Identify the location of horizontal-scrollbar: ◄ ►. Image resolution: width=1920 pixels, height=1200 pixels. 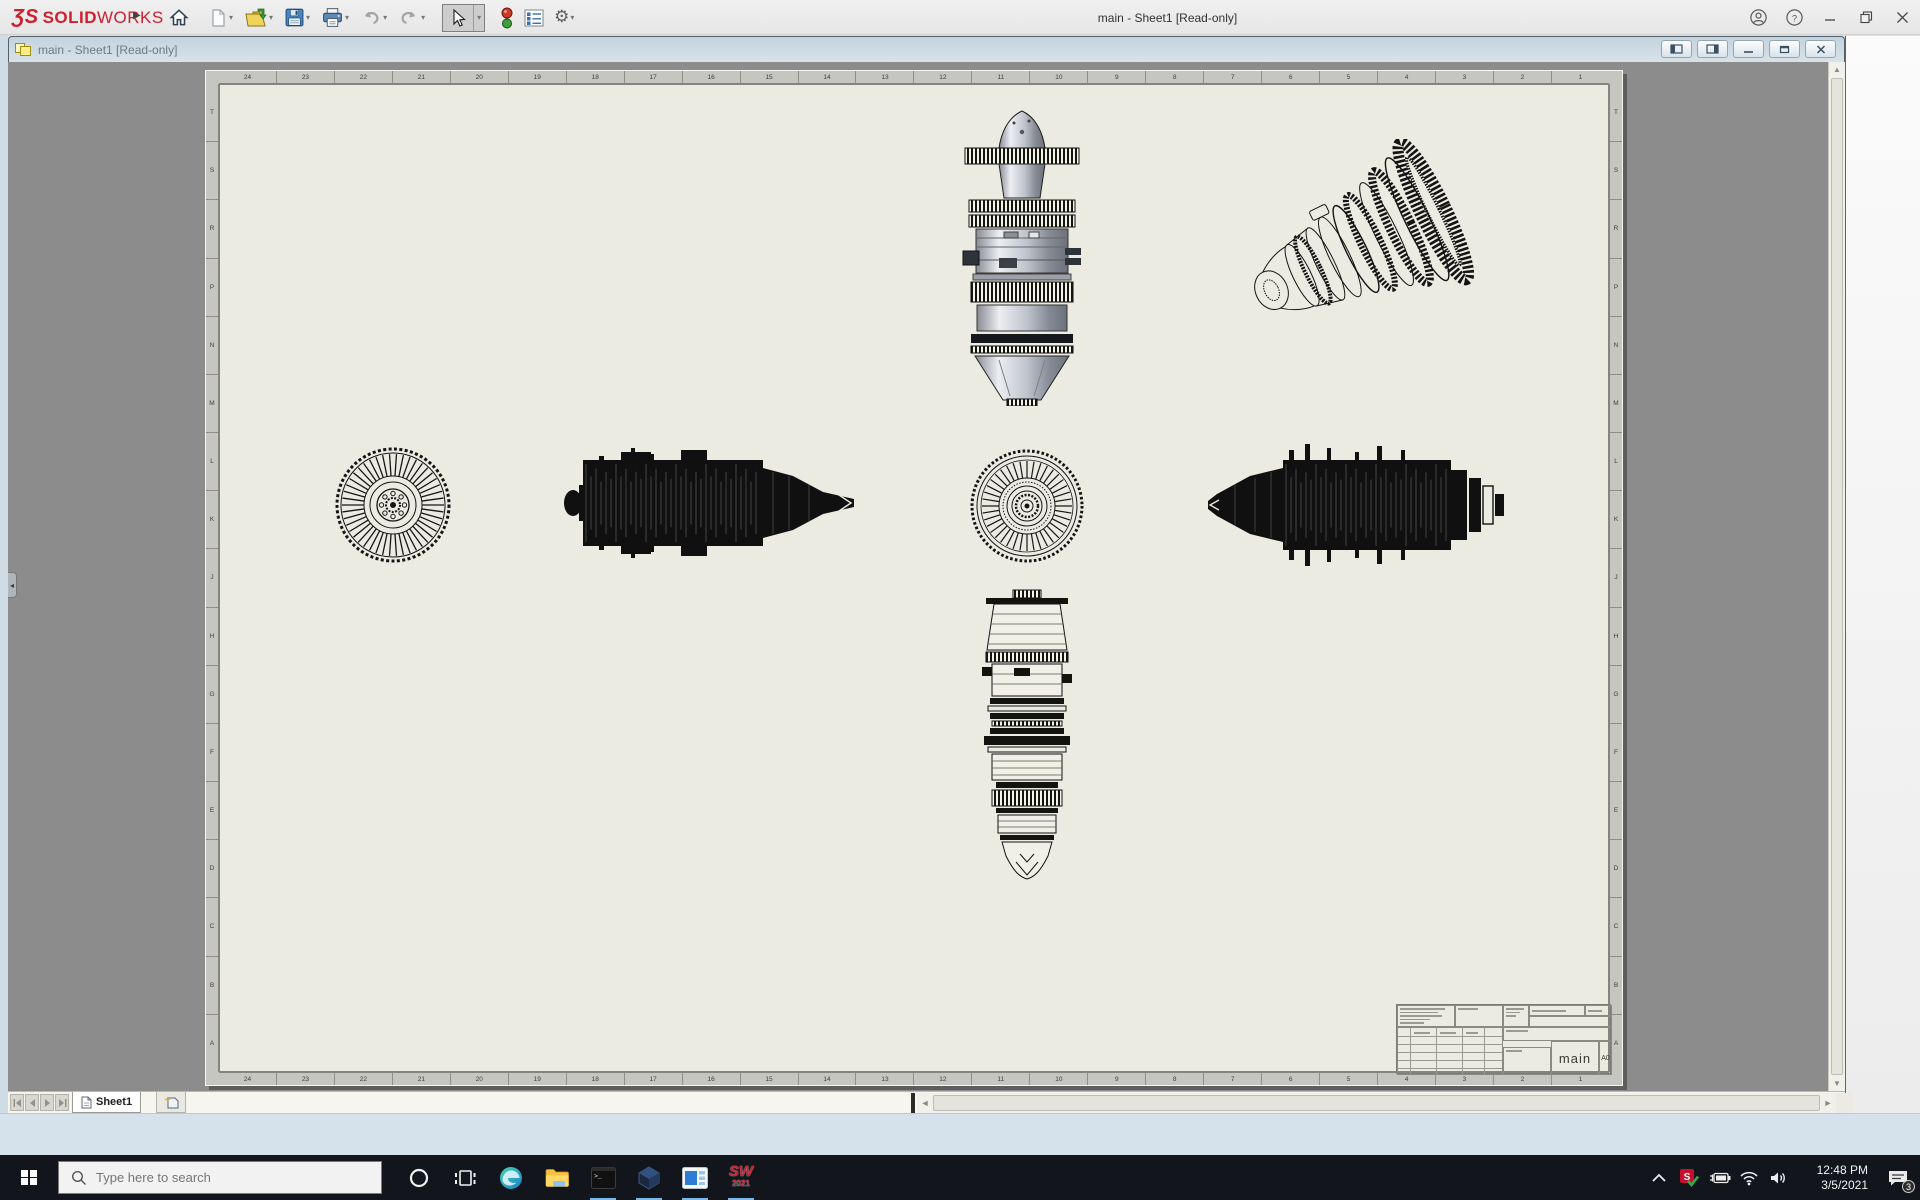
(1376, 1103).